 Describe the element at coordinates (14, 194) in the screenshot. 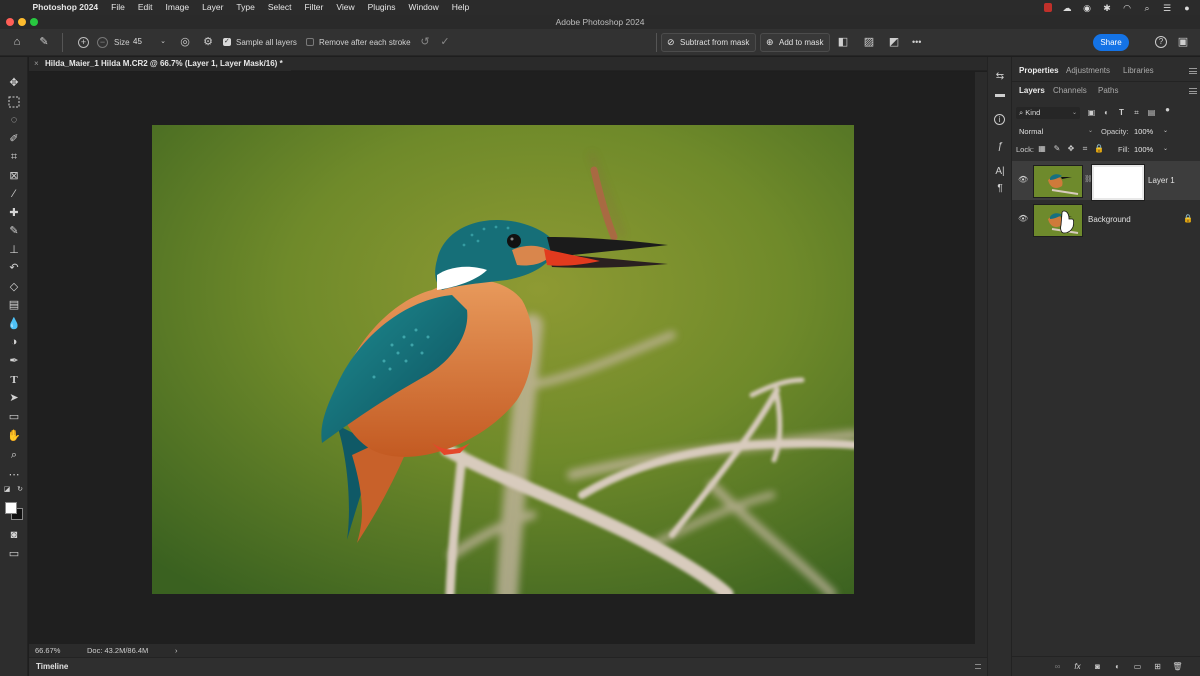

I see `eyedropper-tool-icon: ⁄` at that location.